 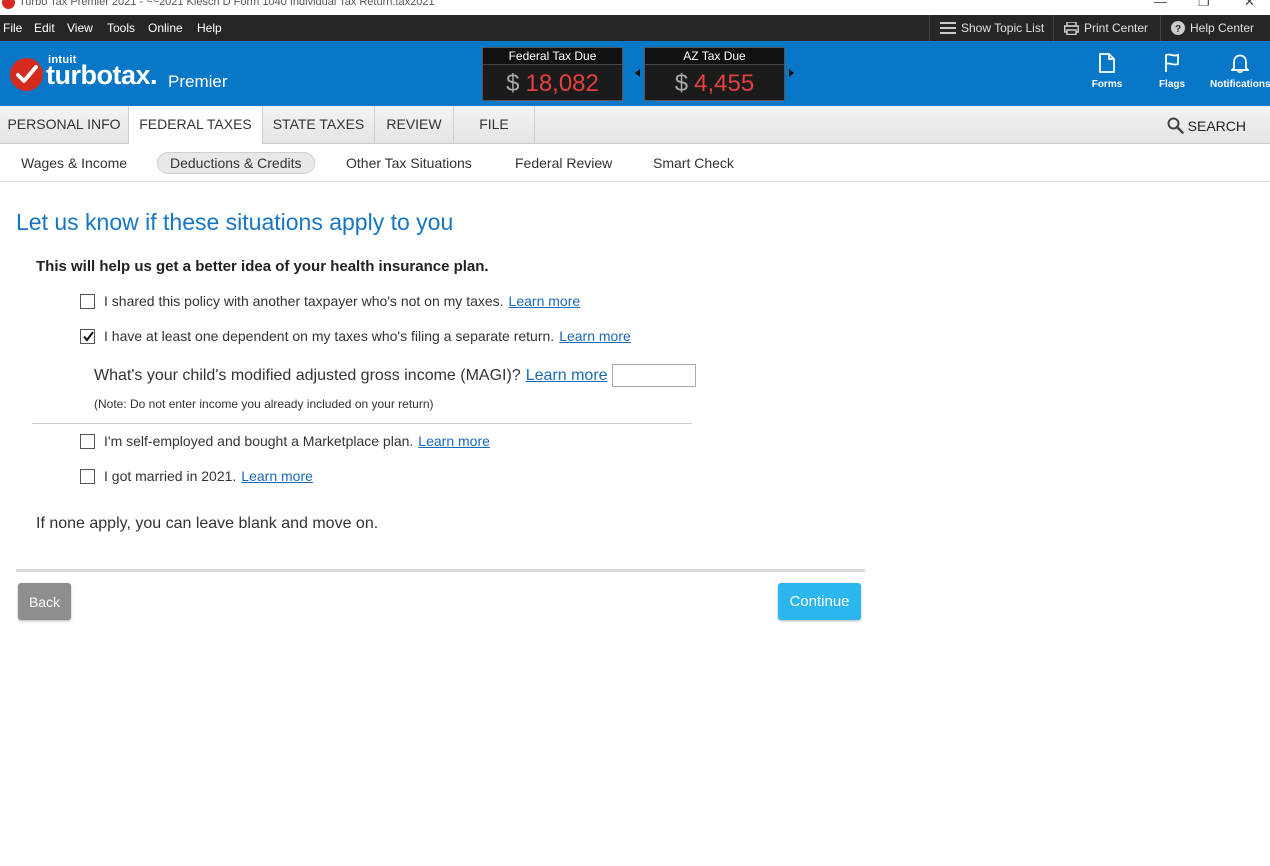 I want to click on state-currency: $, so click(x=681, y=83).